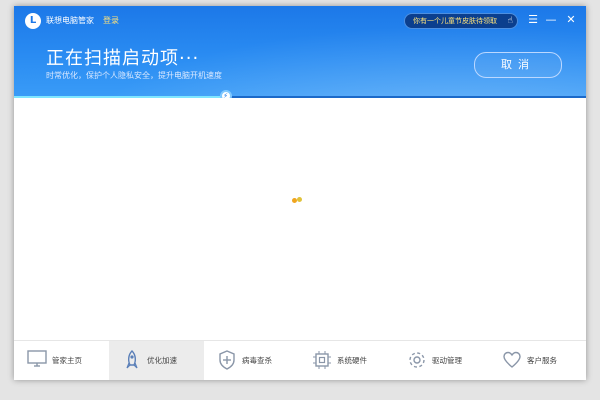  I want to click on shield-icon, so click(227, 360).